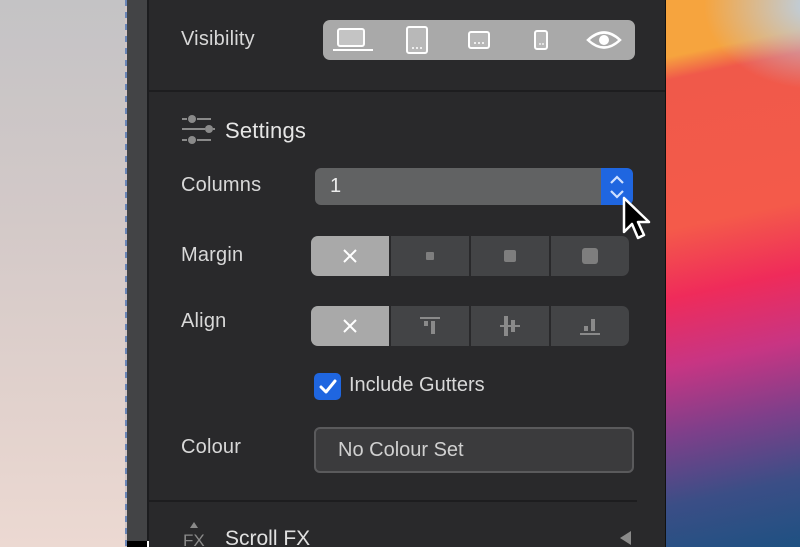 The image size is (800, 551). Describe the element at coordinates (211, 447) in the screenshot. I see `colour-label: Colour` at that location.